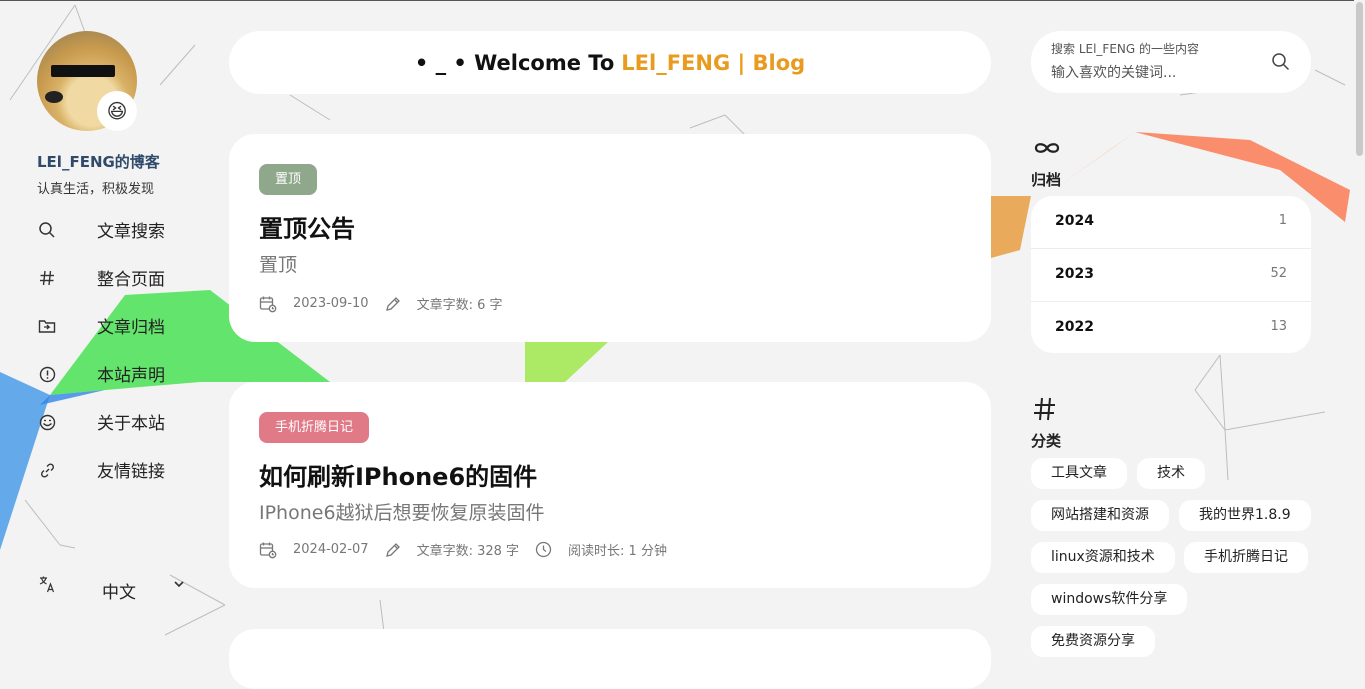 Image resolution: width=1365 pixels, height=689 pixels. What do you see at coordinates (47, 422) in the screenshot?
I see `smile-icon` at bounding box center [47, 422].